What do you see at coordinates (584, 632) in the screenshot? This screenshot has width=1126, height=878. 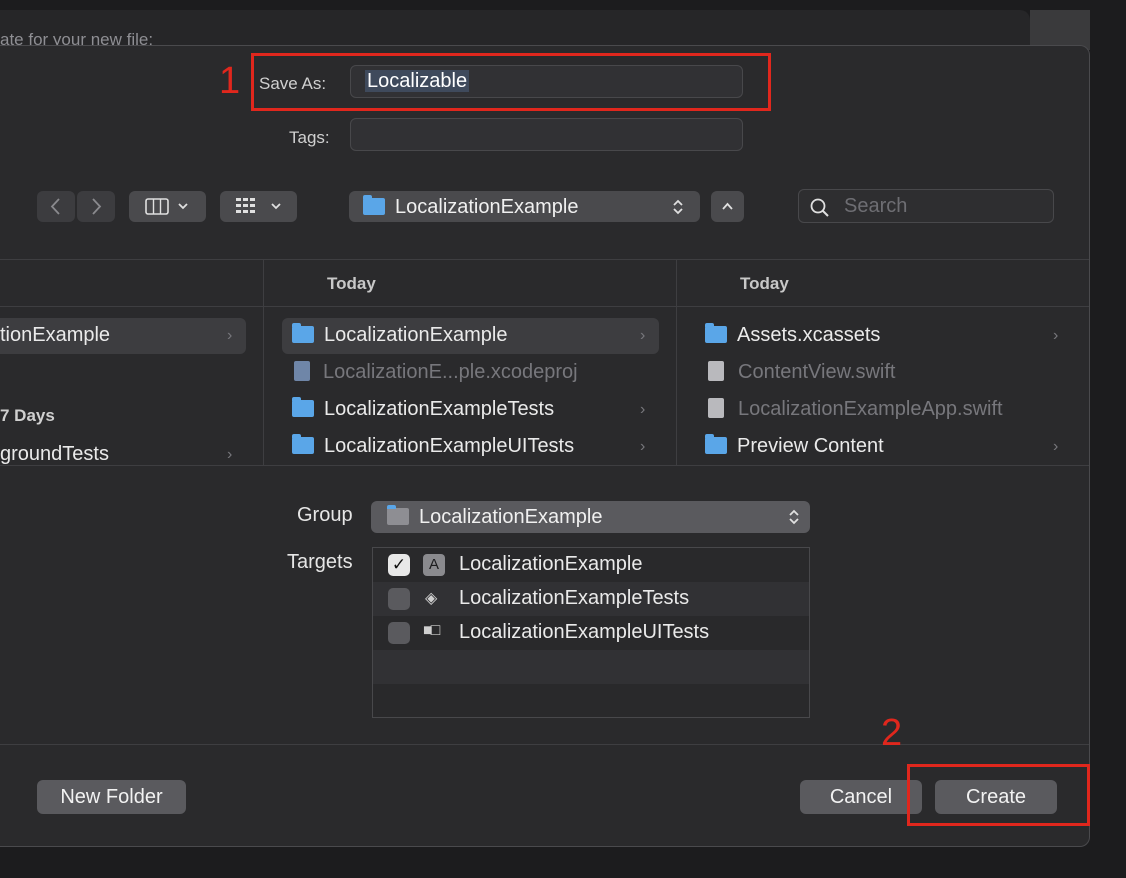 I see `target-label: LocalizationExampleUITests` at bounding box center [584, 632].